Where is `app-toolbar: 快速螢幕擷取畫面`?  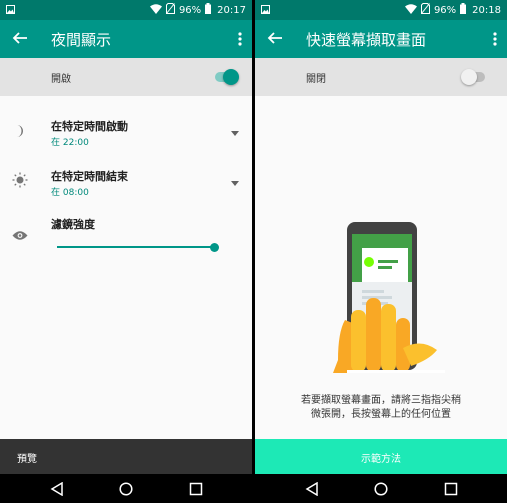
app-toolbar: 快速螢幕擷取畫面 is located at coordinates (381, 39).